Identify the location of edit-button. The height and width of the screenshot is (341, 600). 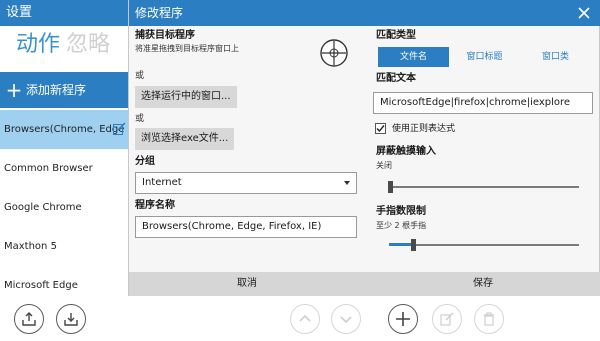
(447, 319).